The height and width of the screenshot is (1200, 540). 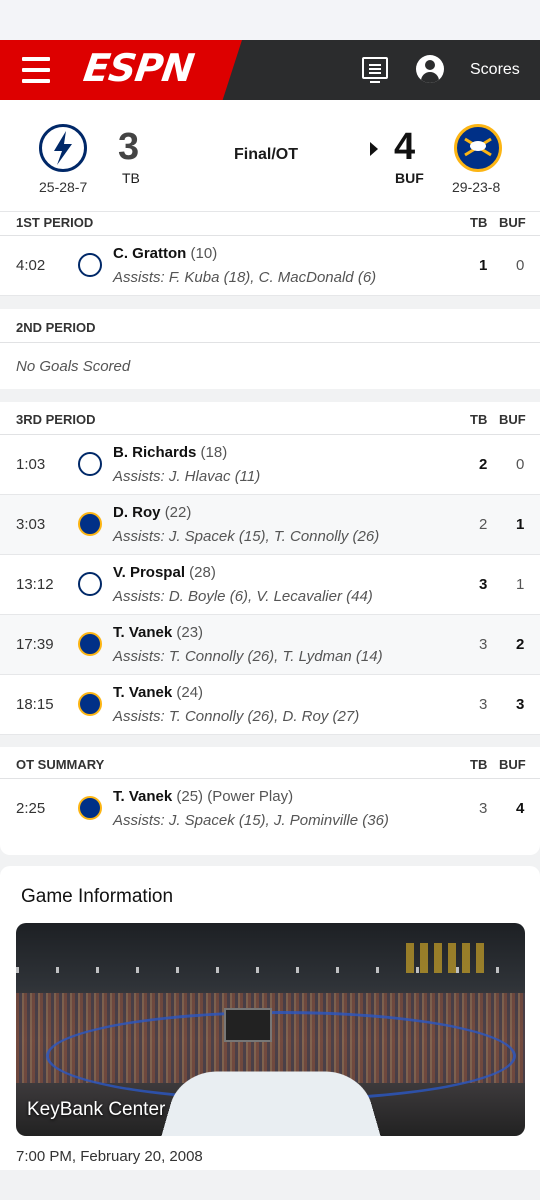 I want to click on goal-assists: Assists: F. Kuba (18), C. MacDonald (6), so click(x=245, y=277).